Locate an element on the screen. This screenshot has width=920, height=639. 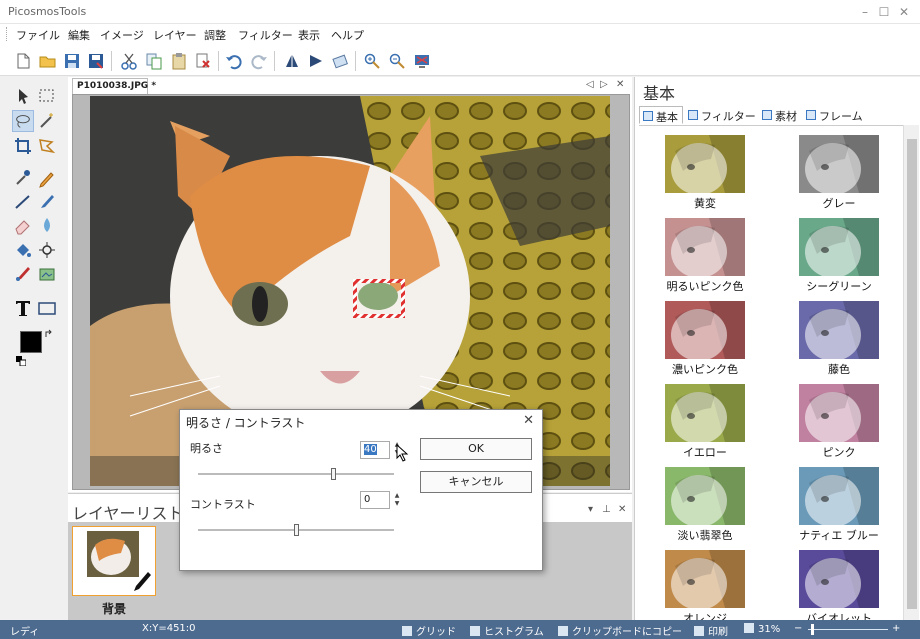
zoom-in-icon is located at coordinates (372, 61).